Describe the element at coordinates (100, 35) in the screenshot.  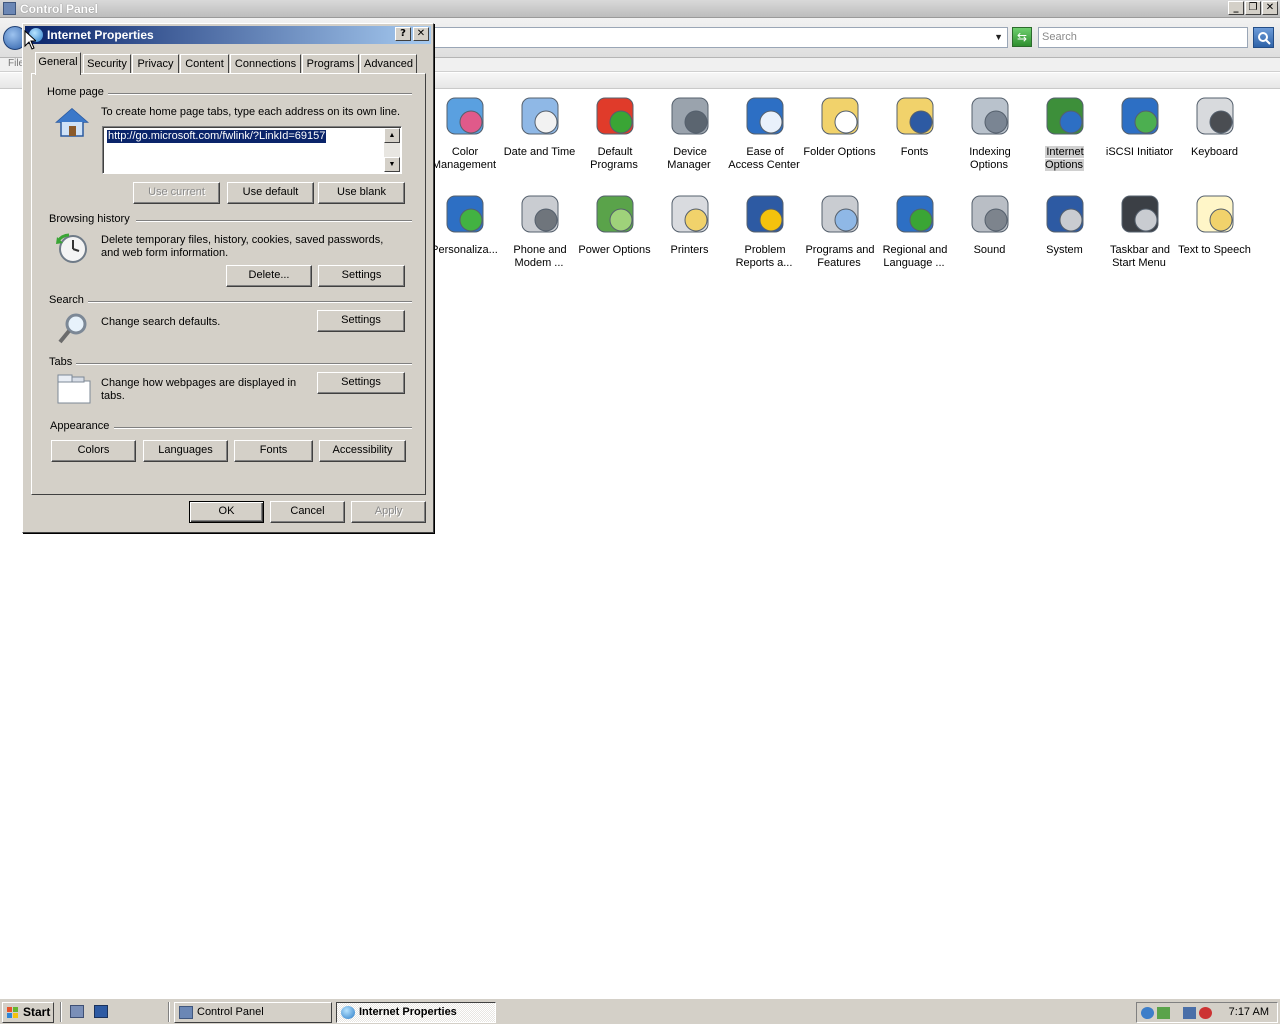
I see `dialog-title: Internet Properties` at that location.